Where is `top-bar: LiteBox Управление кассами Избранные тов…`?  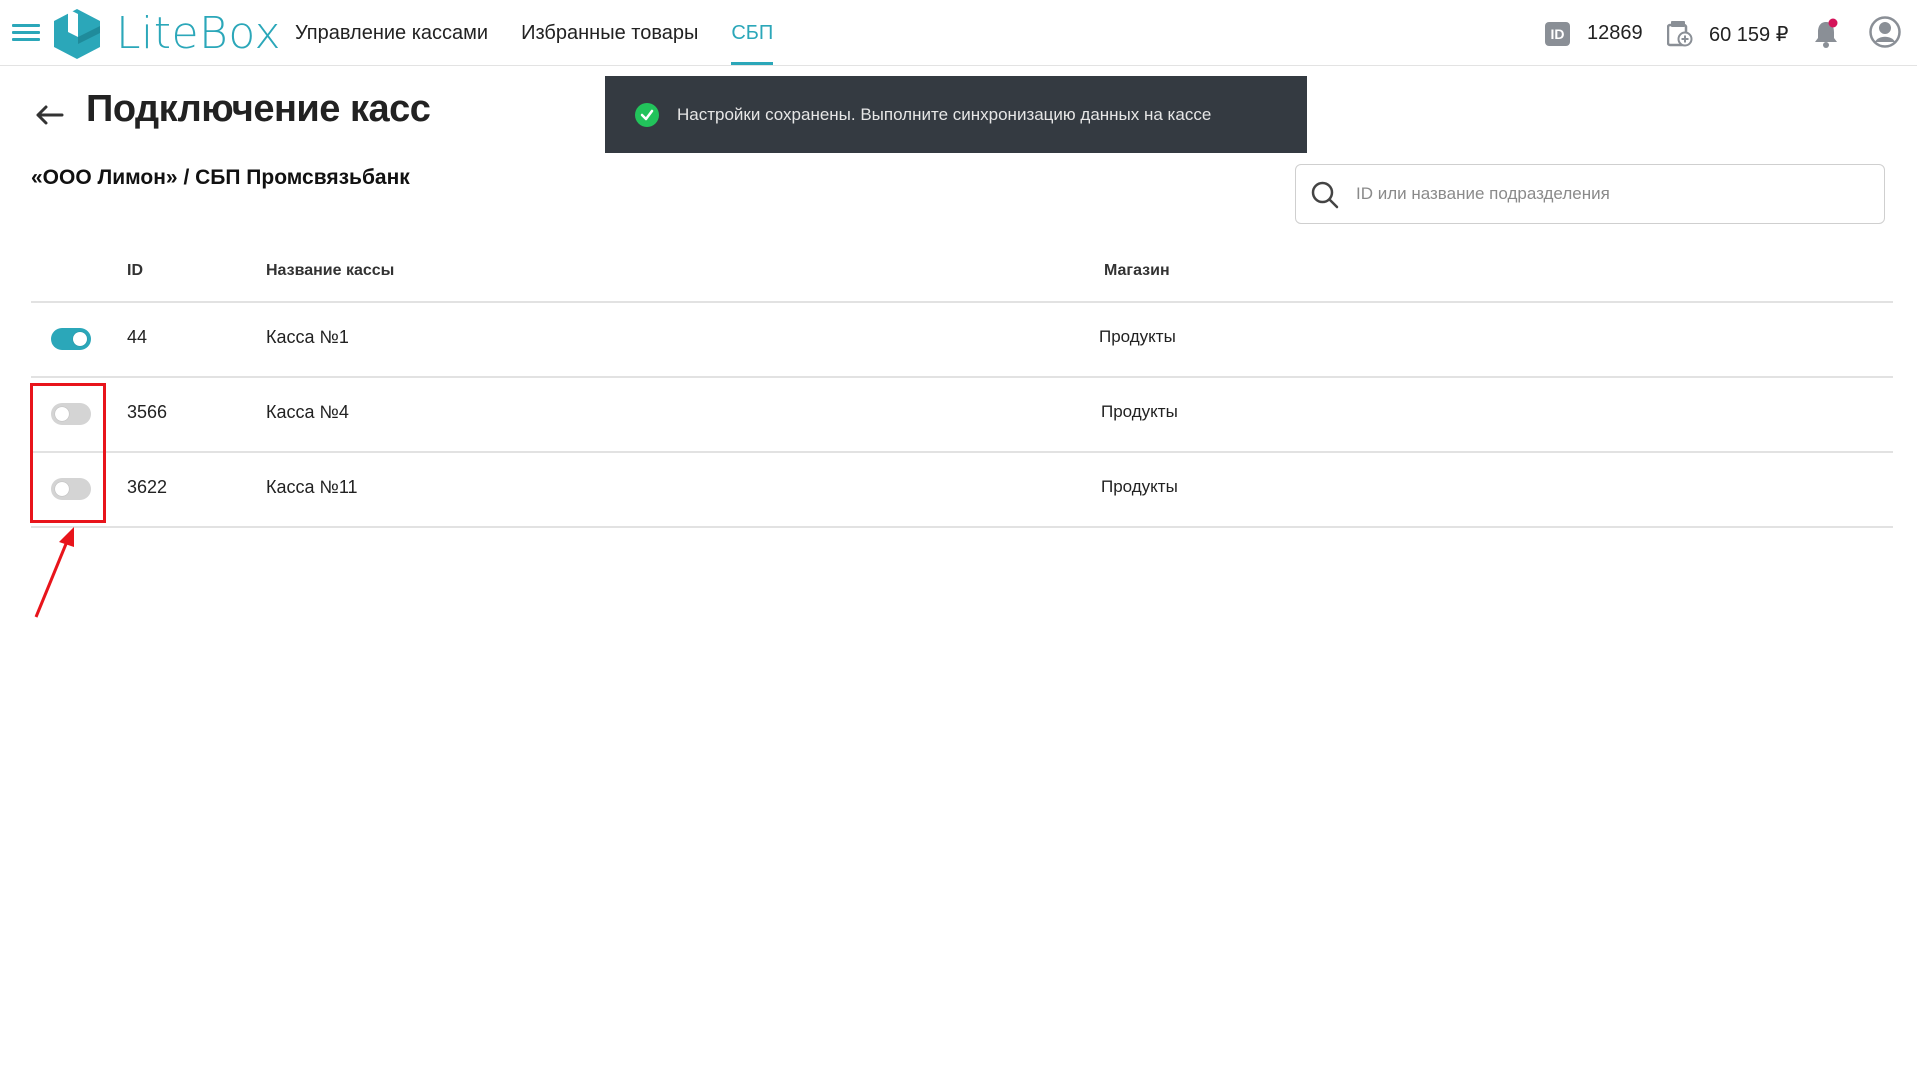 top-bar: LiteBox Управление кассами Избранные тов… is located at coordinates (958, 33).